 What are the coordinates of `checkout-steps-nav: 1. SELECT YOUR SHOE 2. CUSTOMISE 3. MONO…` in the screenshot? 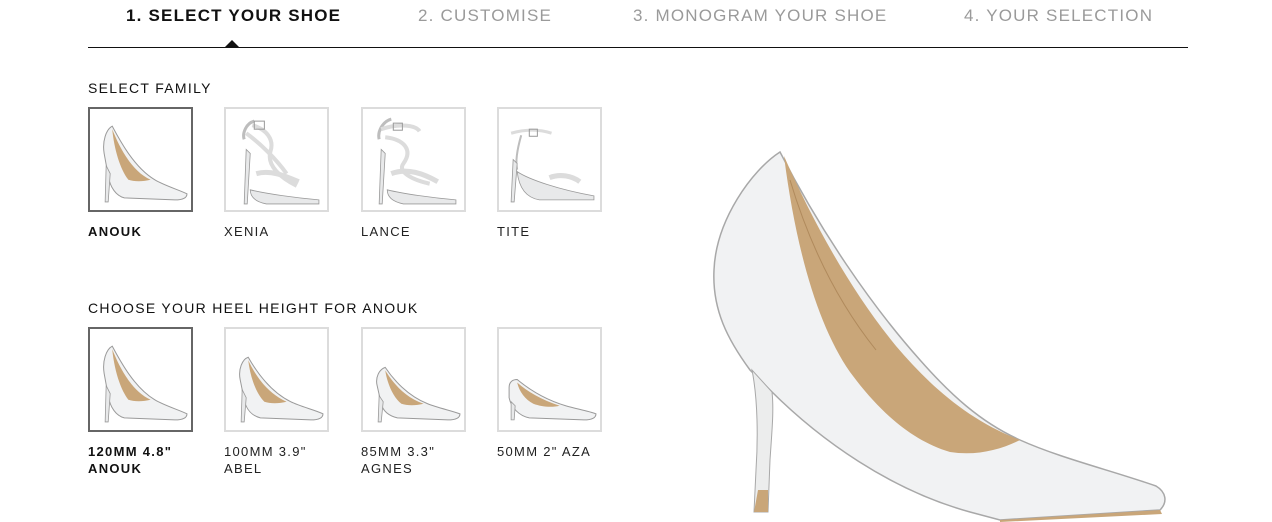 It's located at (638, 24).